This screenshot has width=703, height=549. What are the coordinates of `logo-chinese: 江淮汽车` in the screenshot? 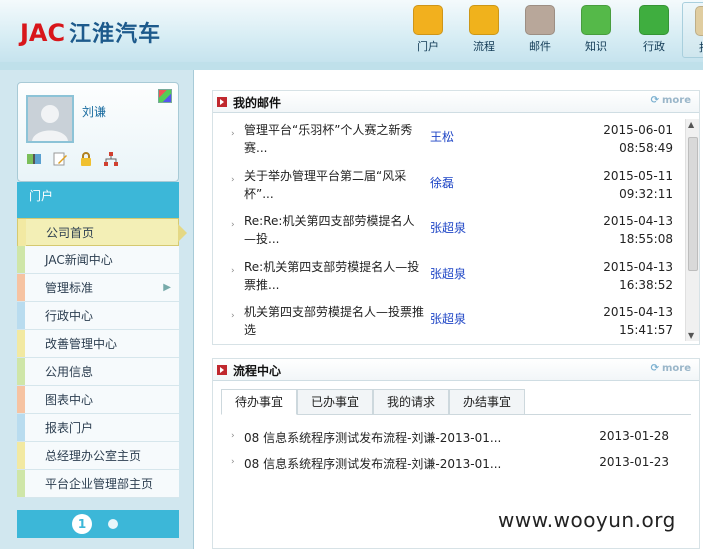 It's located at (115, 34).